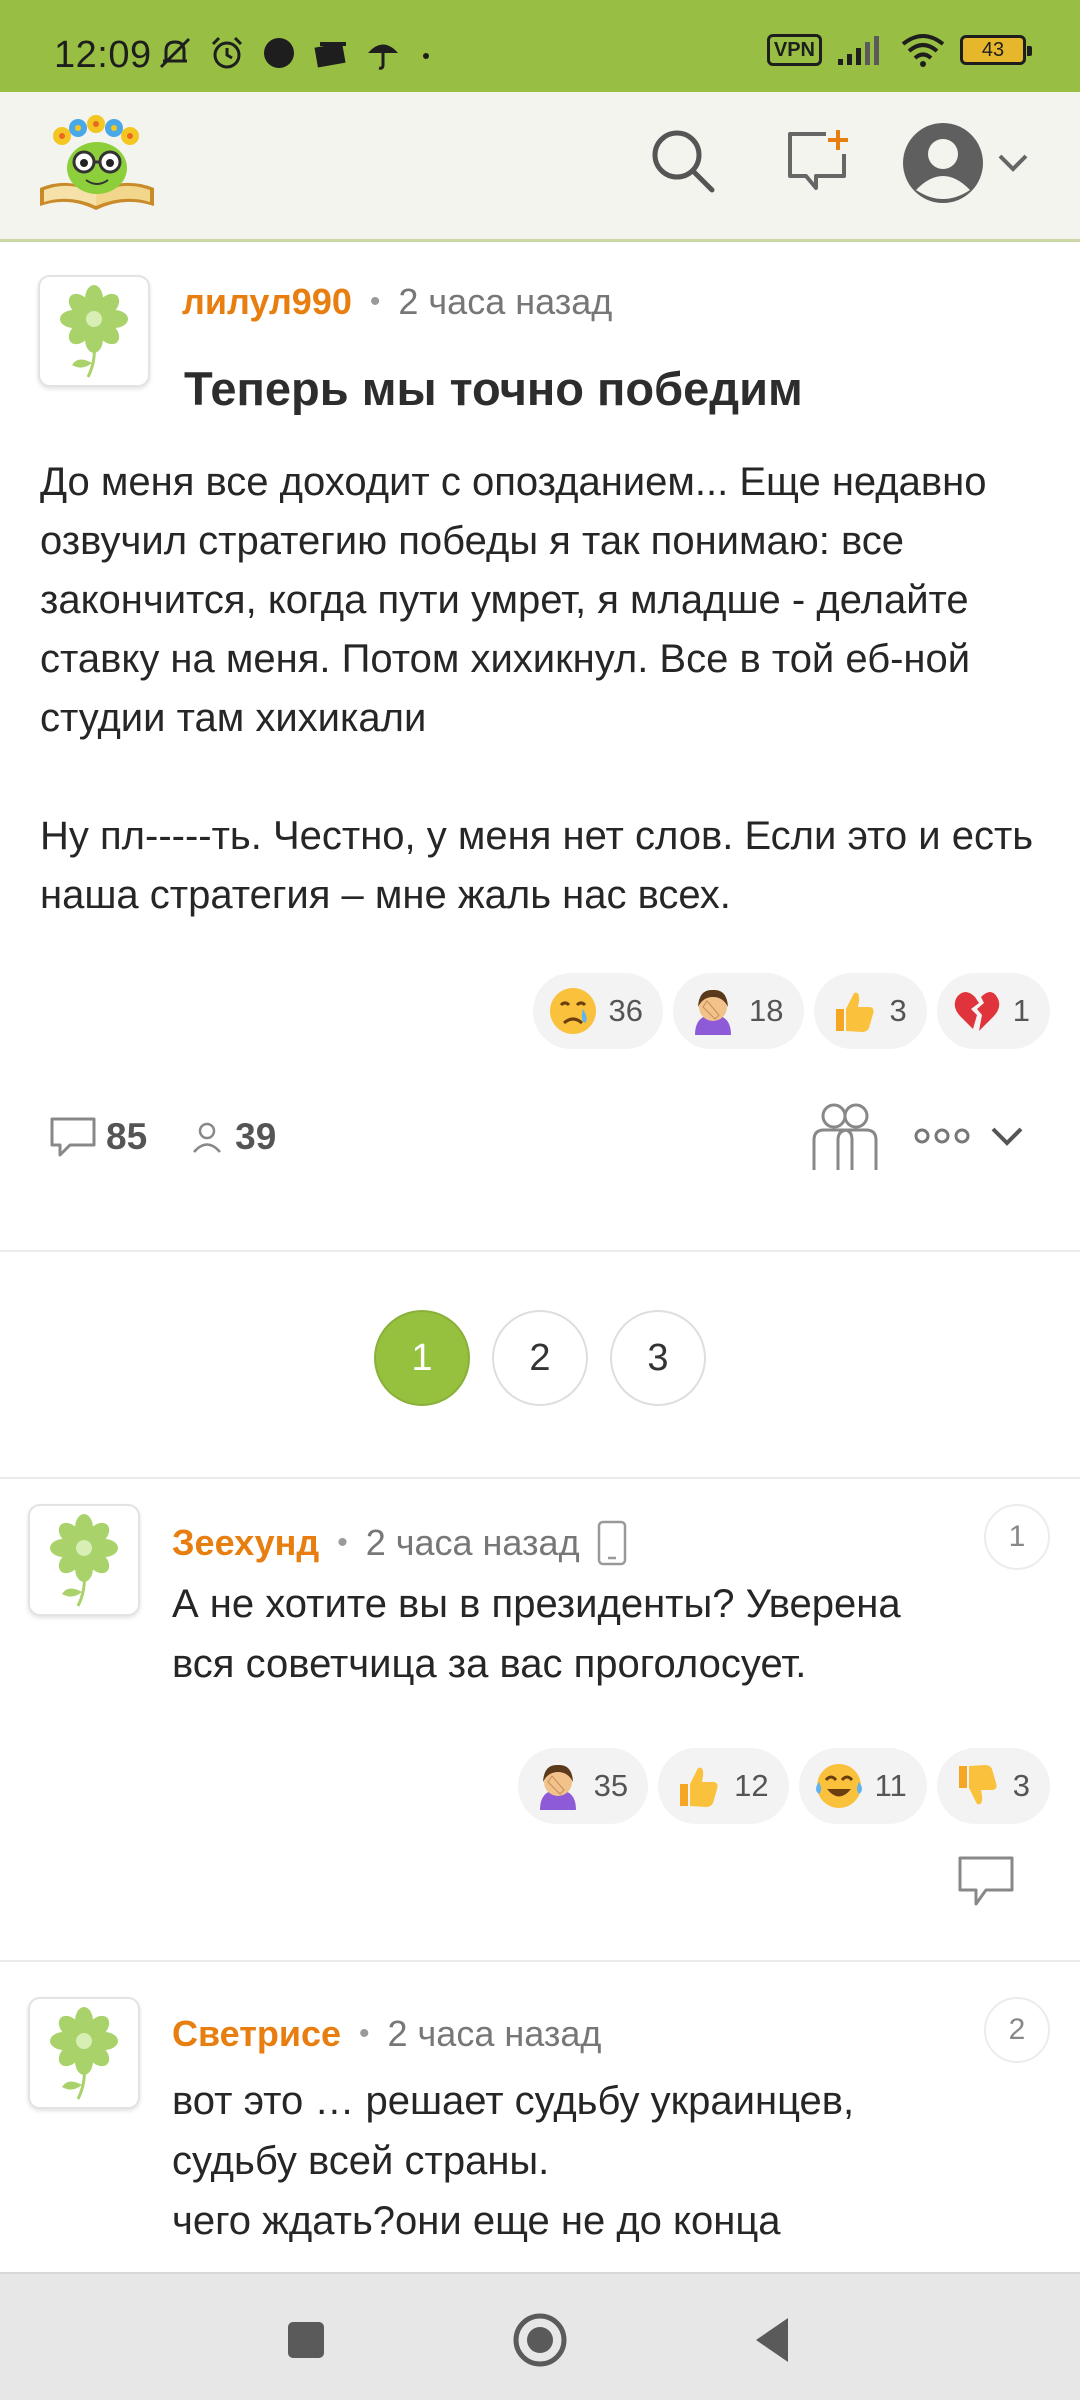  What do you see at coordinates (1021, 1010) in the screenshot?
I see `reaction-count: 1` at bounding box center [1021, 1010].